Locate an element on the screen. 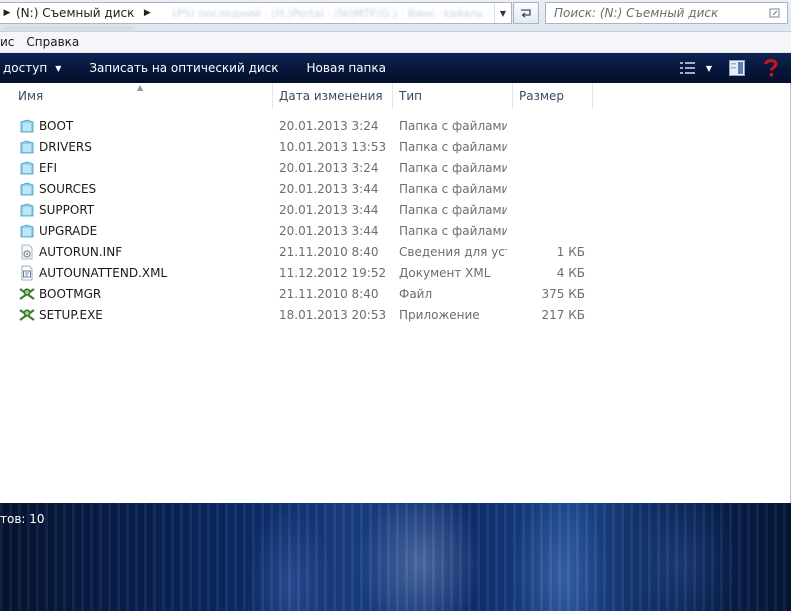  file-date: 11.12.2012 19:52 is located at coordinates (333, 272).